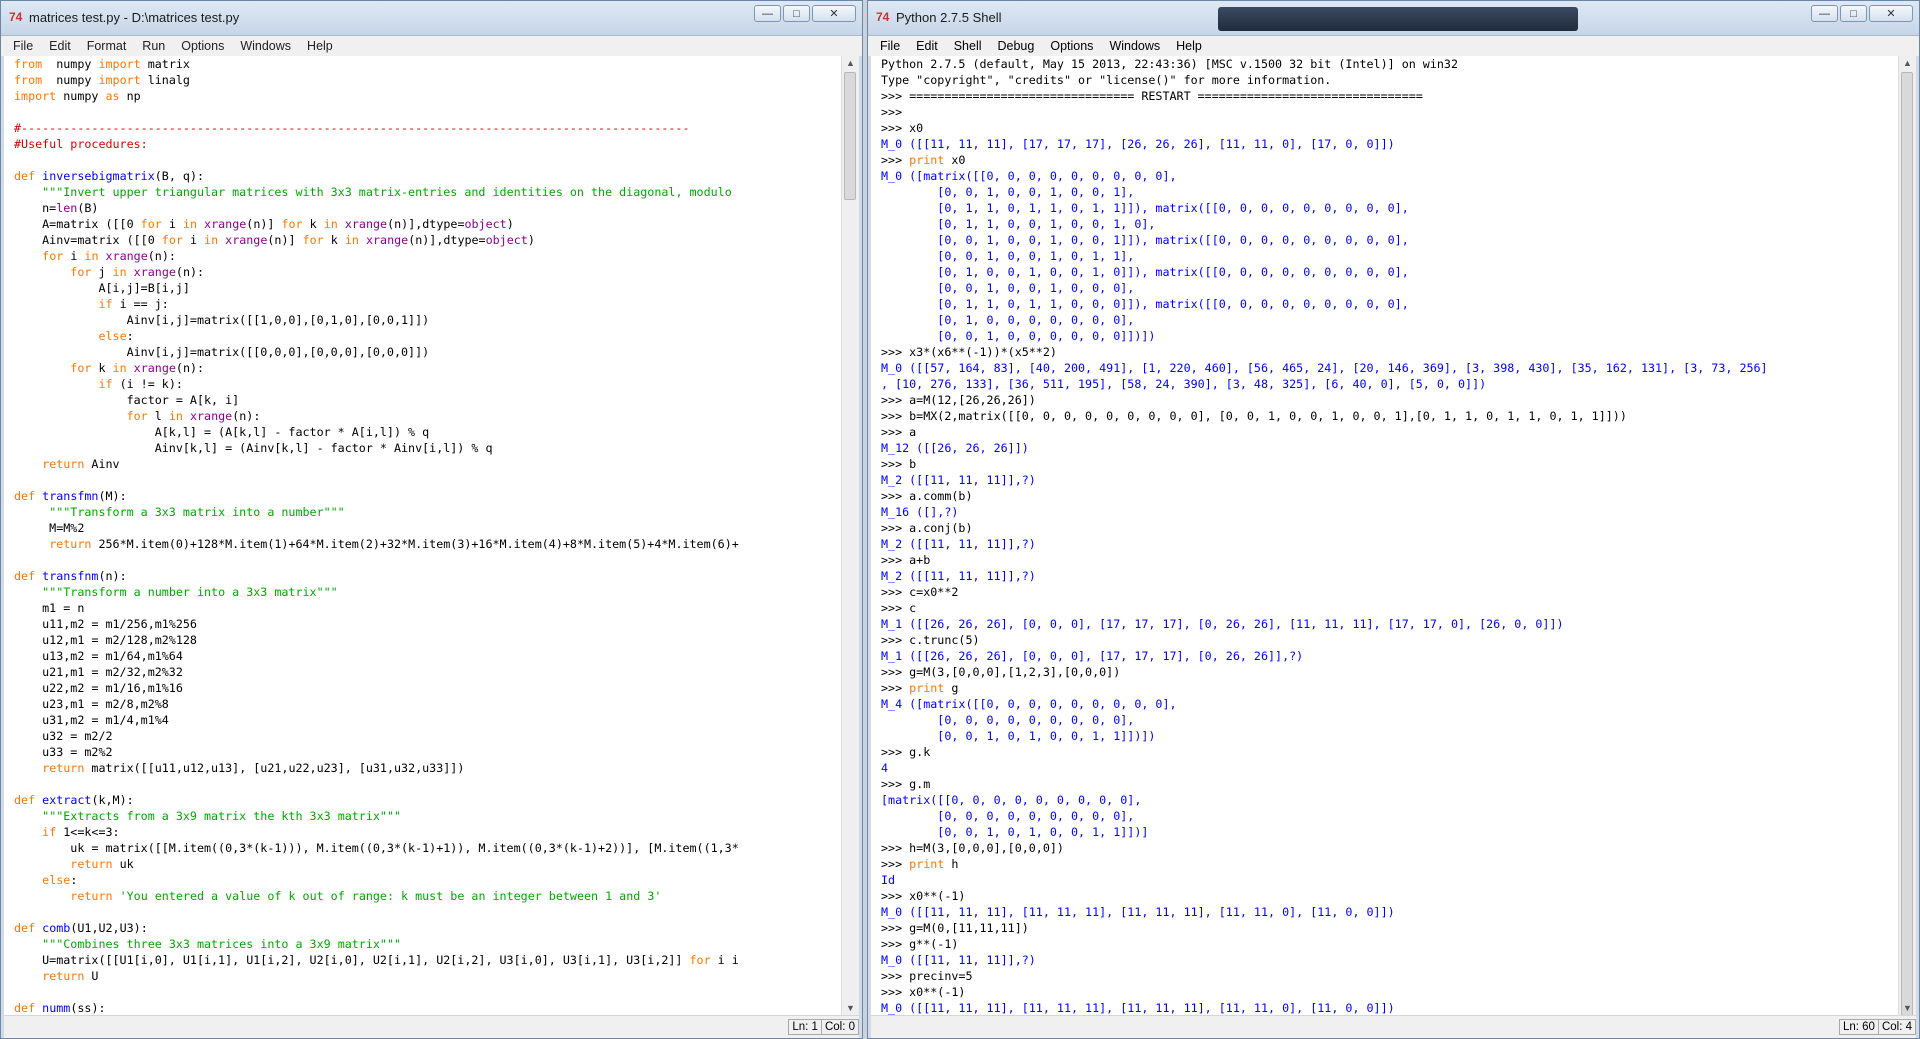 This screenshot has height=1039, width=1920. What do you see at coordinates (1389, 848) in the screenshot?
I see `code-line: >>> h=M(3,[0,0,0],[0,0,0])` at bounding box center [1389, 848].